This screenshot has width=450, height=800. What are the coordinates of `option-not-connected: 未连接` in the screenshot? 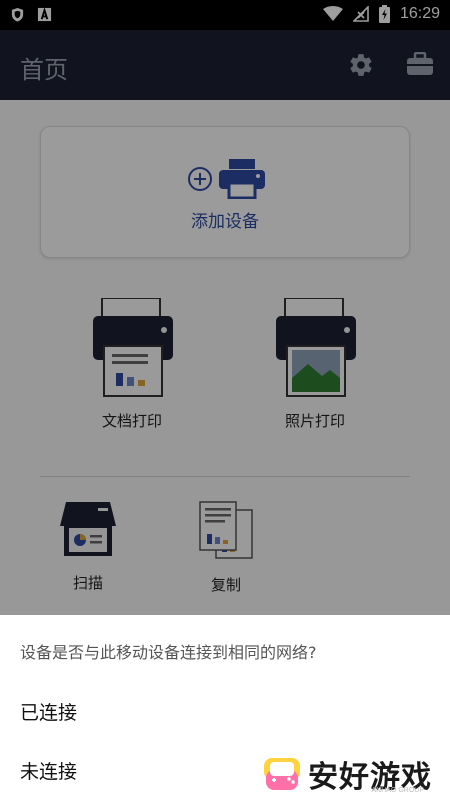 It's located at (48, 770).